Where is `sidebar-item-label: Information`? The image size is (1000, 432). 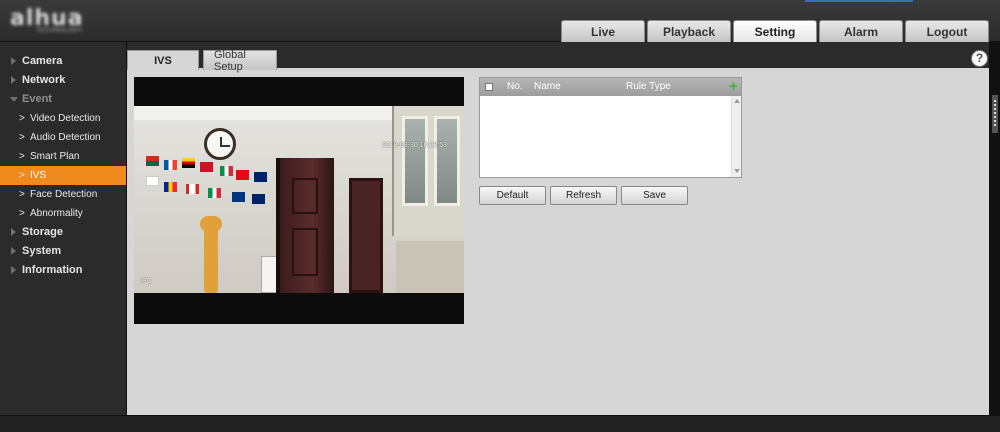
sidebar-item-label: Information is located at coordinates (52, 270).